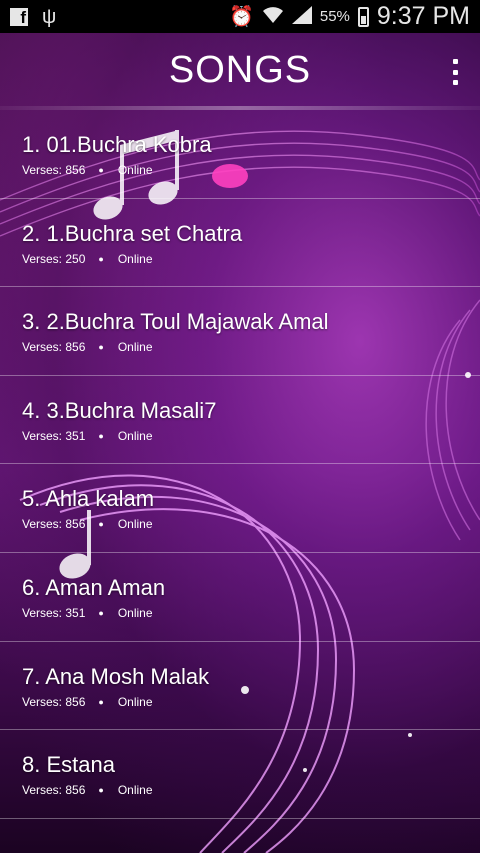 Image resolution: width=480 pixels, height=853 pixels. Describe the element at coordinates (240, 686) in the screenshot. I see `song-row: 7. Ana Mosh Malak Verses: 856 ● Online` at that location.